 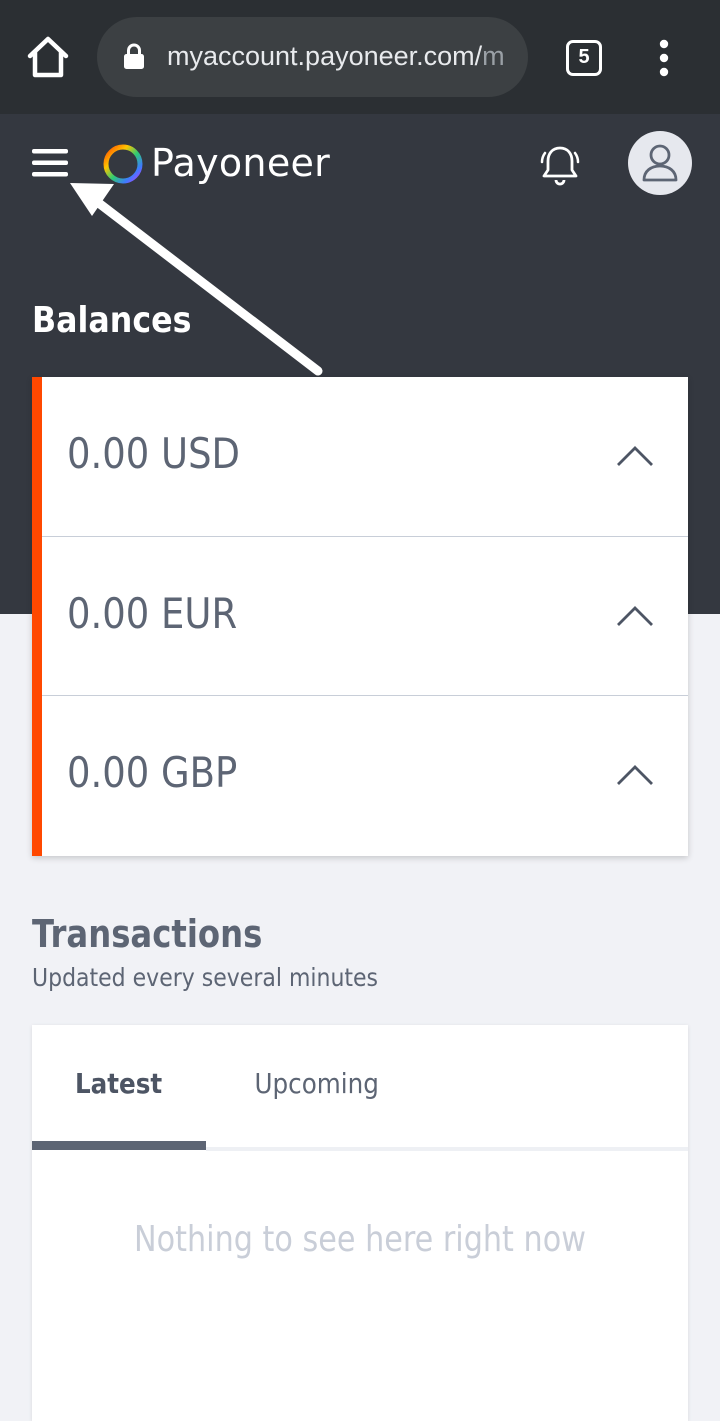 I want to click on lock-icon, so click(x=134, y=56).